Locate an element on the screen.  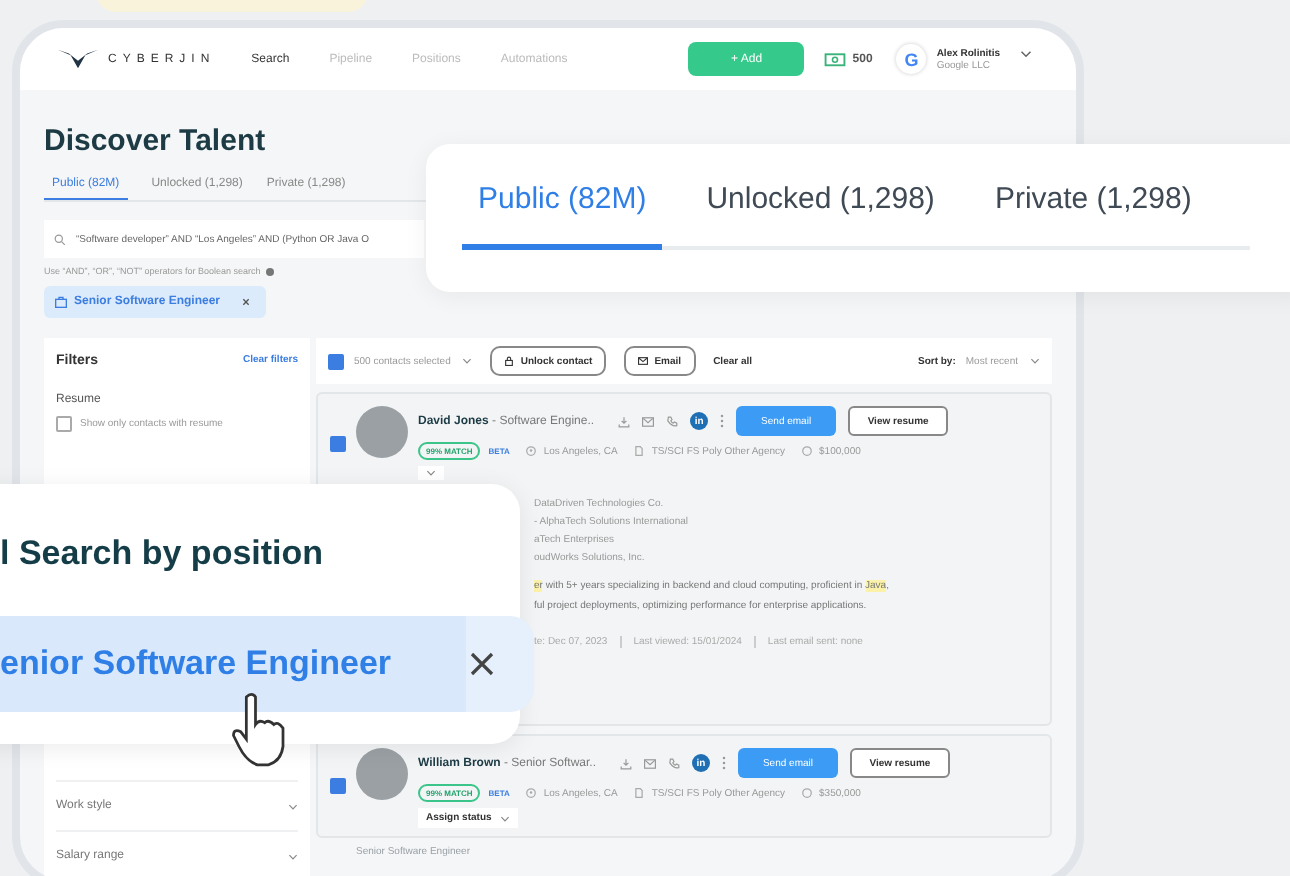
callout-title: l Search by position is located at coordinates (163, 554).